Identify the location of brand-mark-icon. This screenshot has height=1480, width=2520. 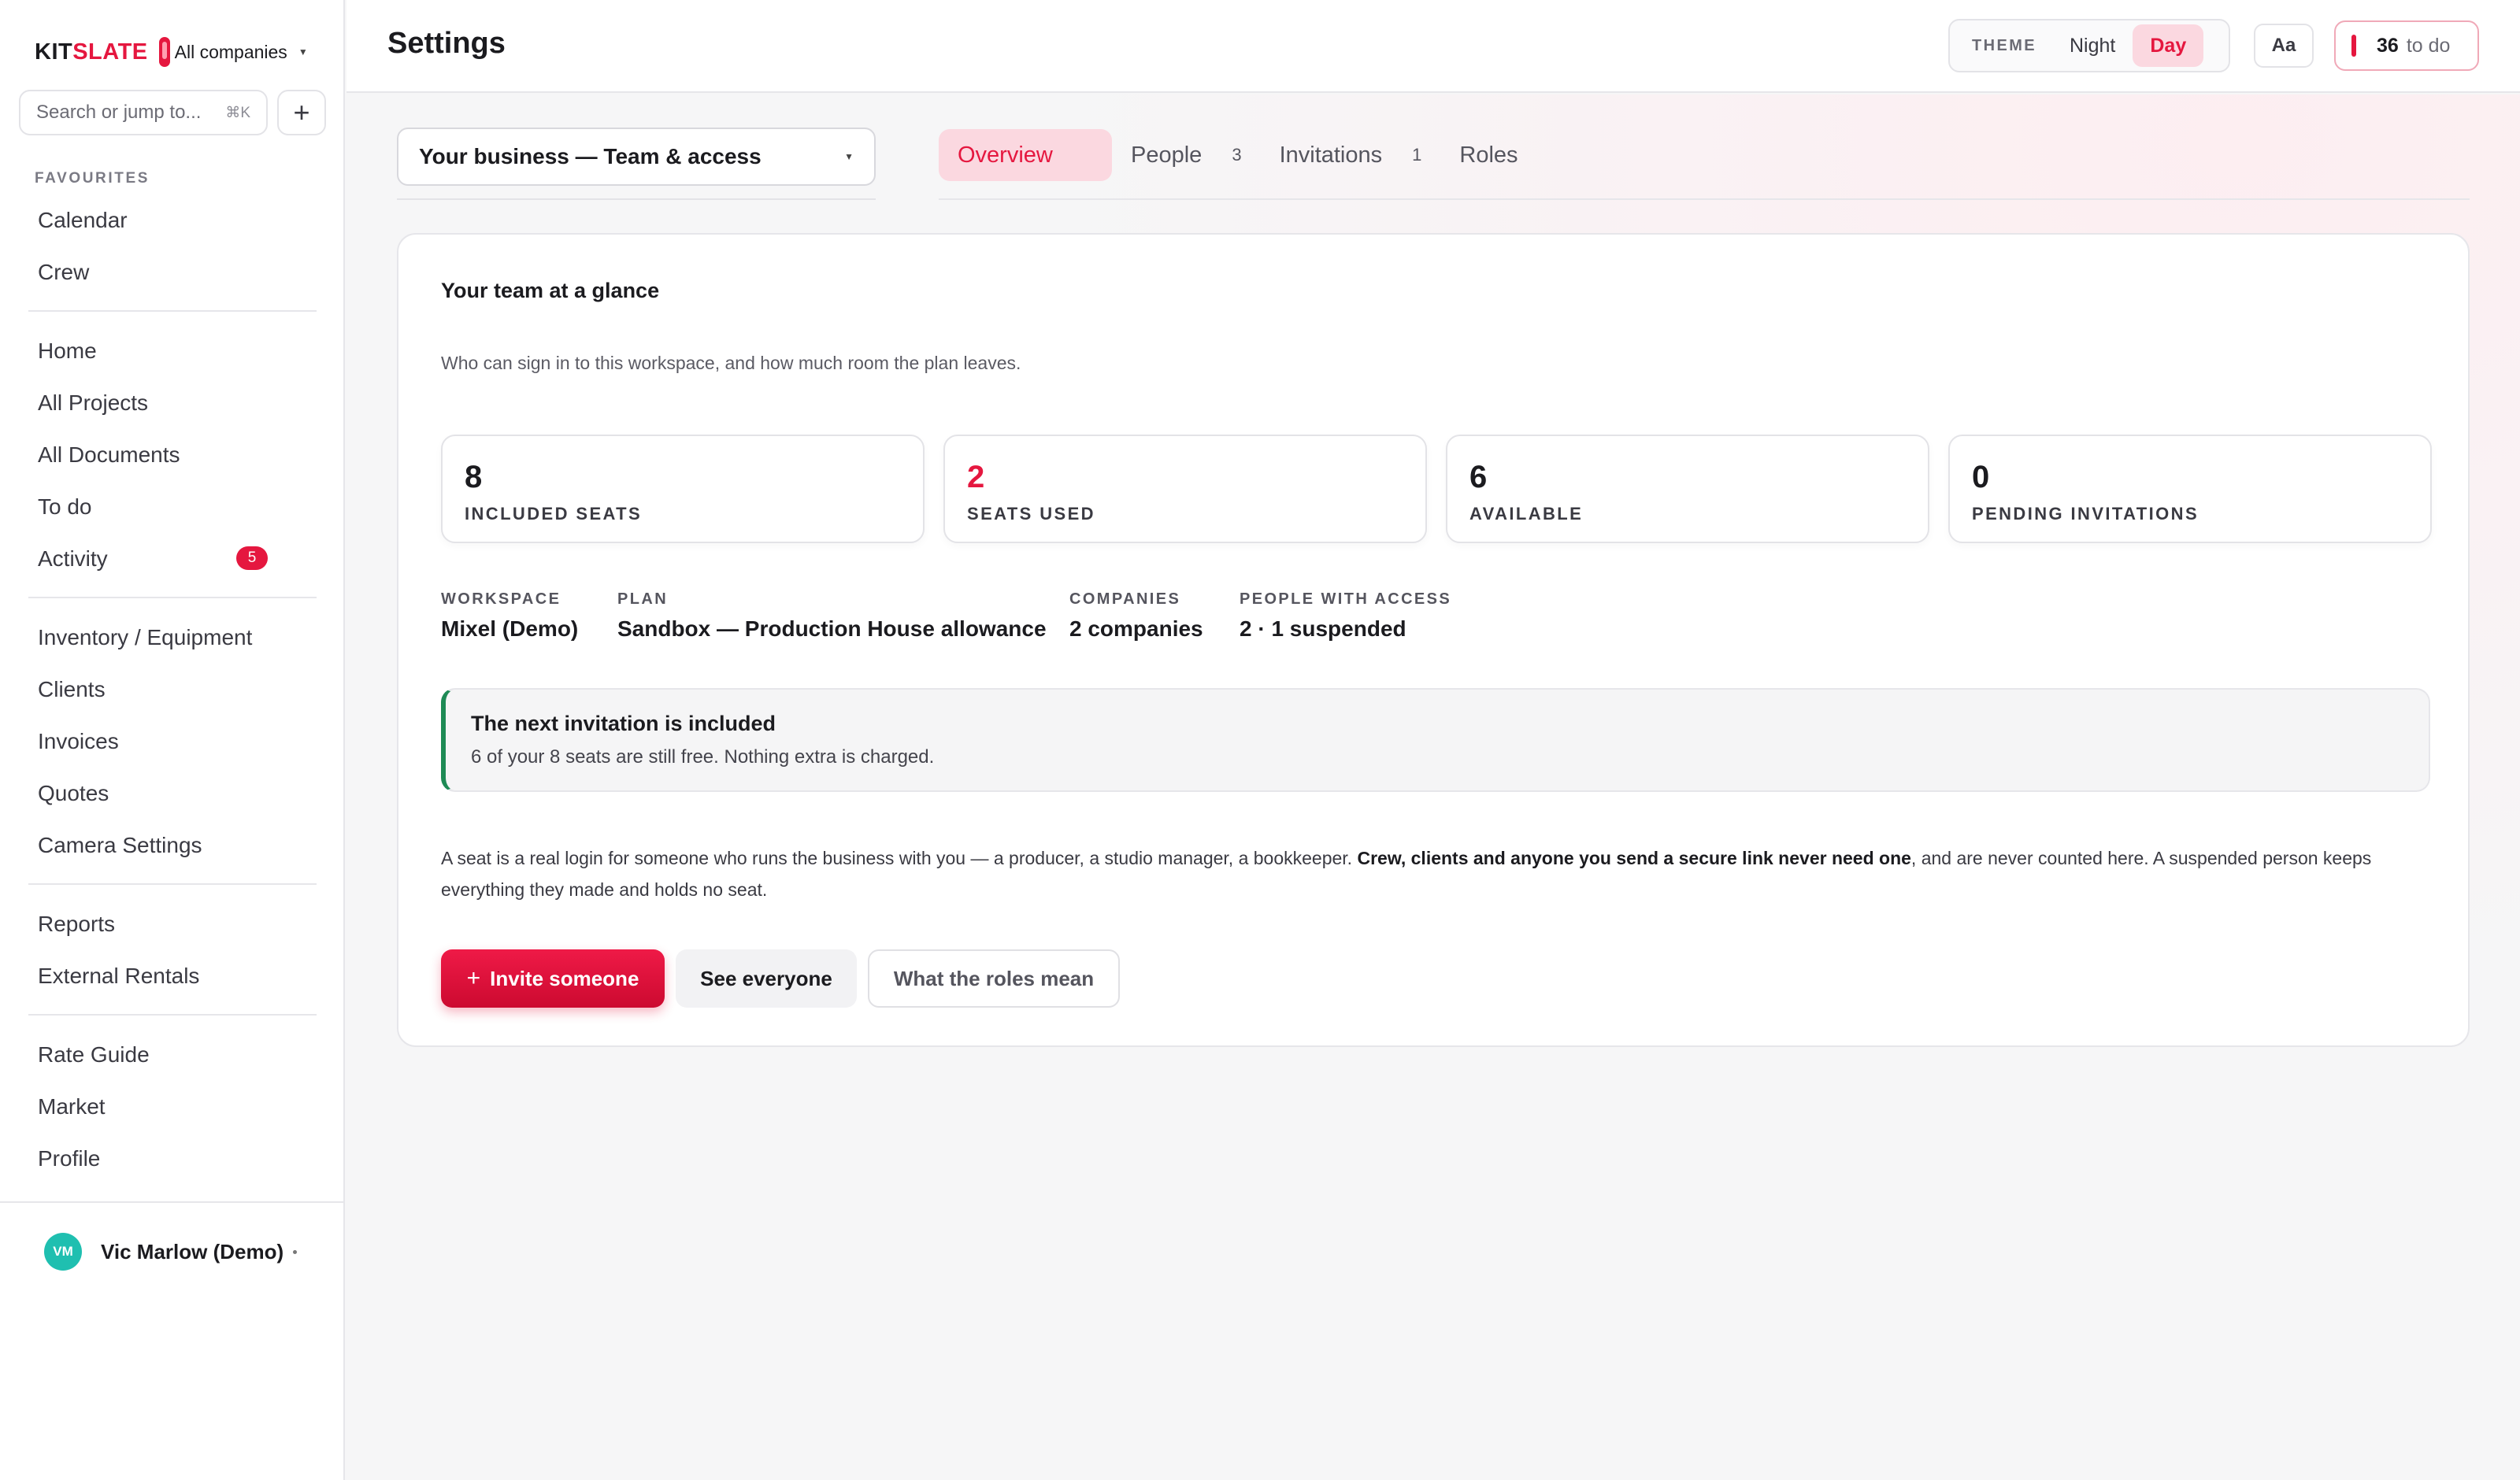
(164, 52).